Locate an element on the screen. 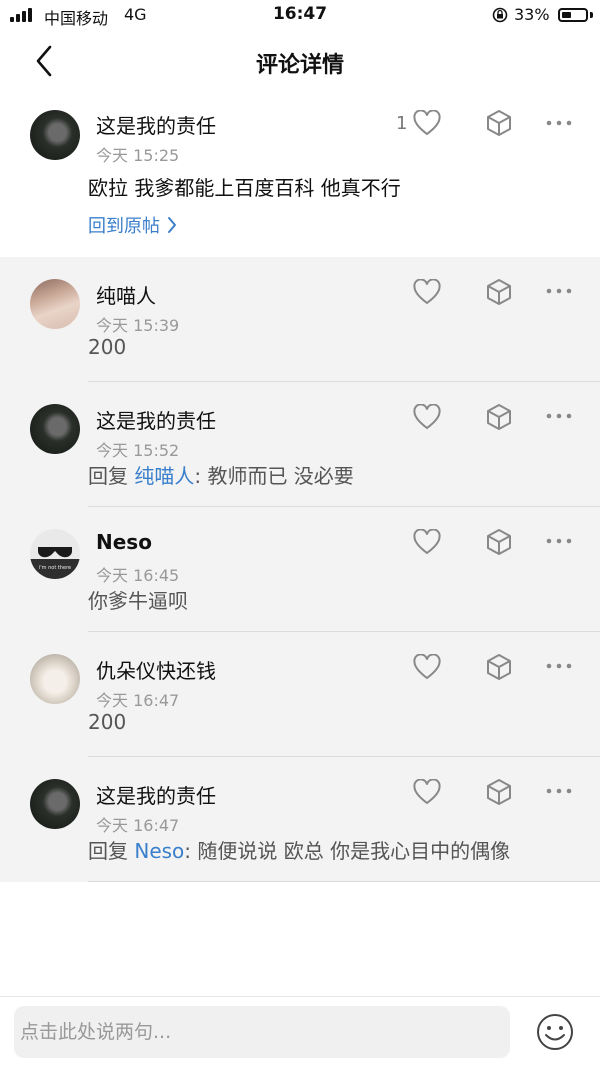 This screenshot has height=1067, width=600. comment-text: 你爹牛逼呗 is located at coordinates (138, 601).